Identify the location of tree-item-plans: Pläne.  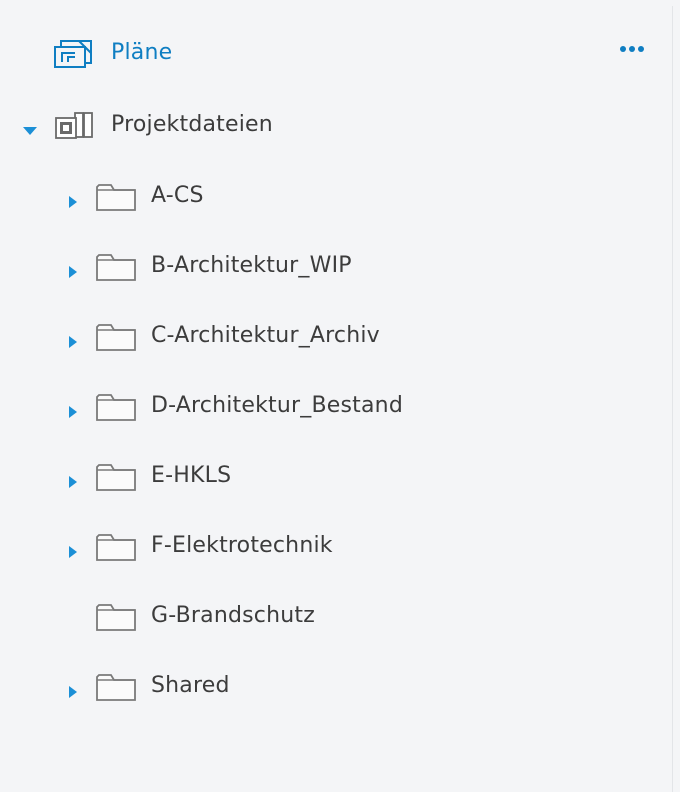
(340, 54).